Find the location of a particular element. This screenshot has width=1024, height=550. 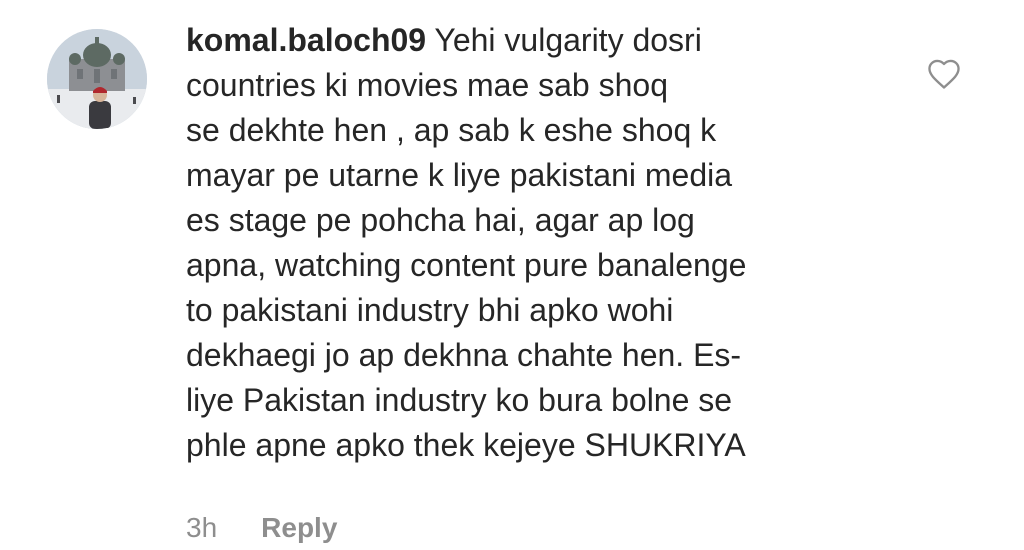

comment-meta: 3h Reply is located at coordinates (261, 528).